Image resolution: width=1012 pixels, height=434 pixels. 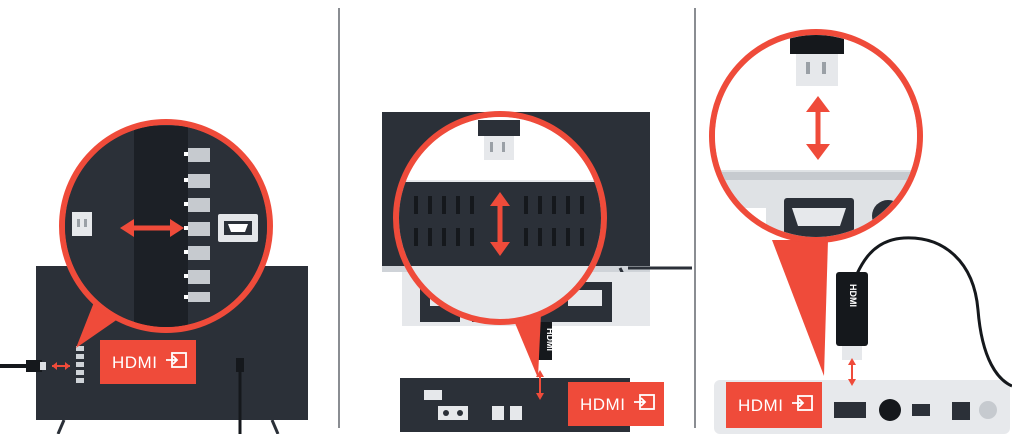 What do you see at coordinates (929, 312) in the screenshot?
I see `hdmi-cable` at bounding box center [929, 312].